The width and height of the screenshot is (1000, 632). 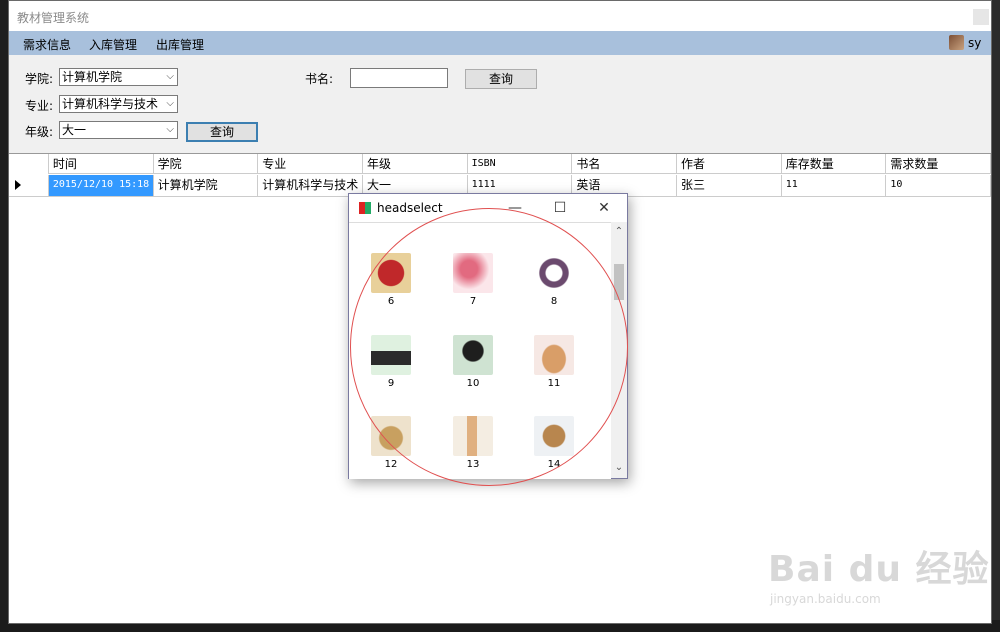 I want to click on user-name: sy, so click(x=975, y=42).